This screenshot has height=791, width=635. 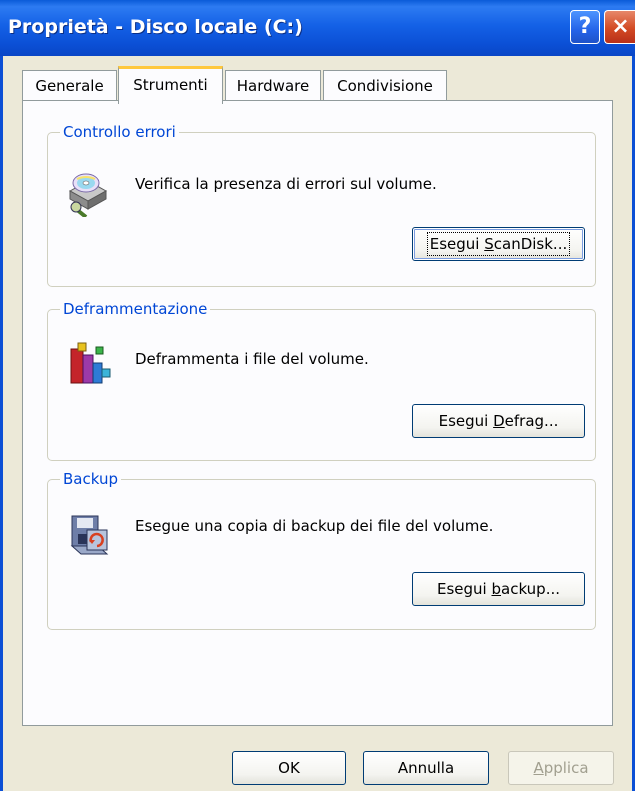 I want to click on group-legend: Deframmentazione, so click(x=135, y=309).